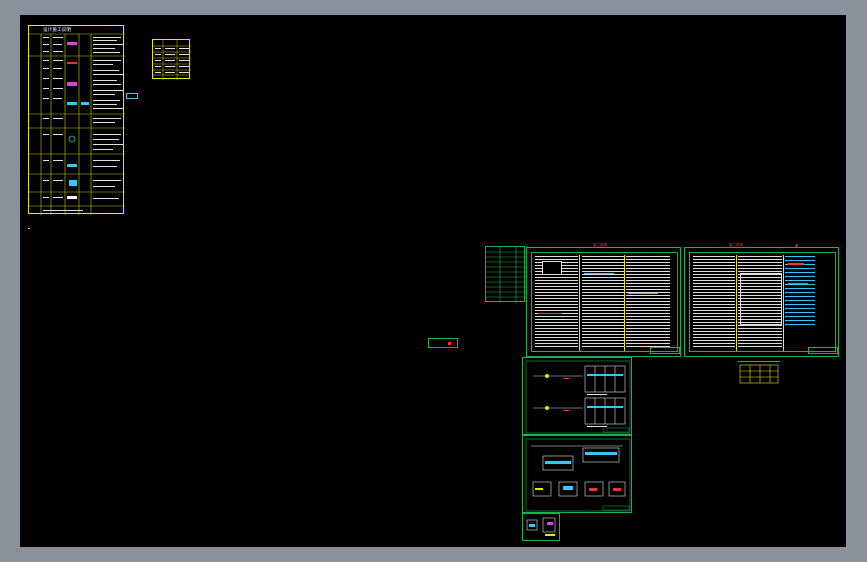 This screenshot has height=562, width=867. I want to click on small-schedule-table, so click(171, 59).